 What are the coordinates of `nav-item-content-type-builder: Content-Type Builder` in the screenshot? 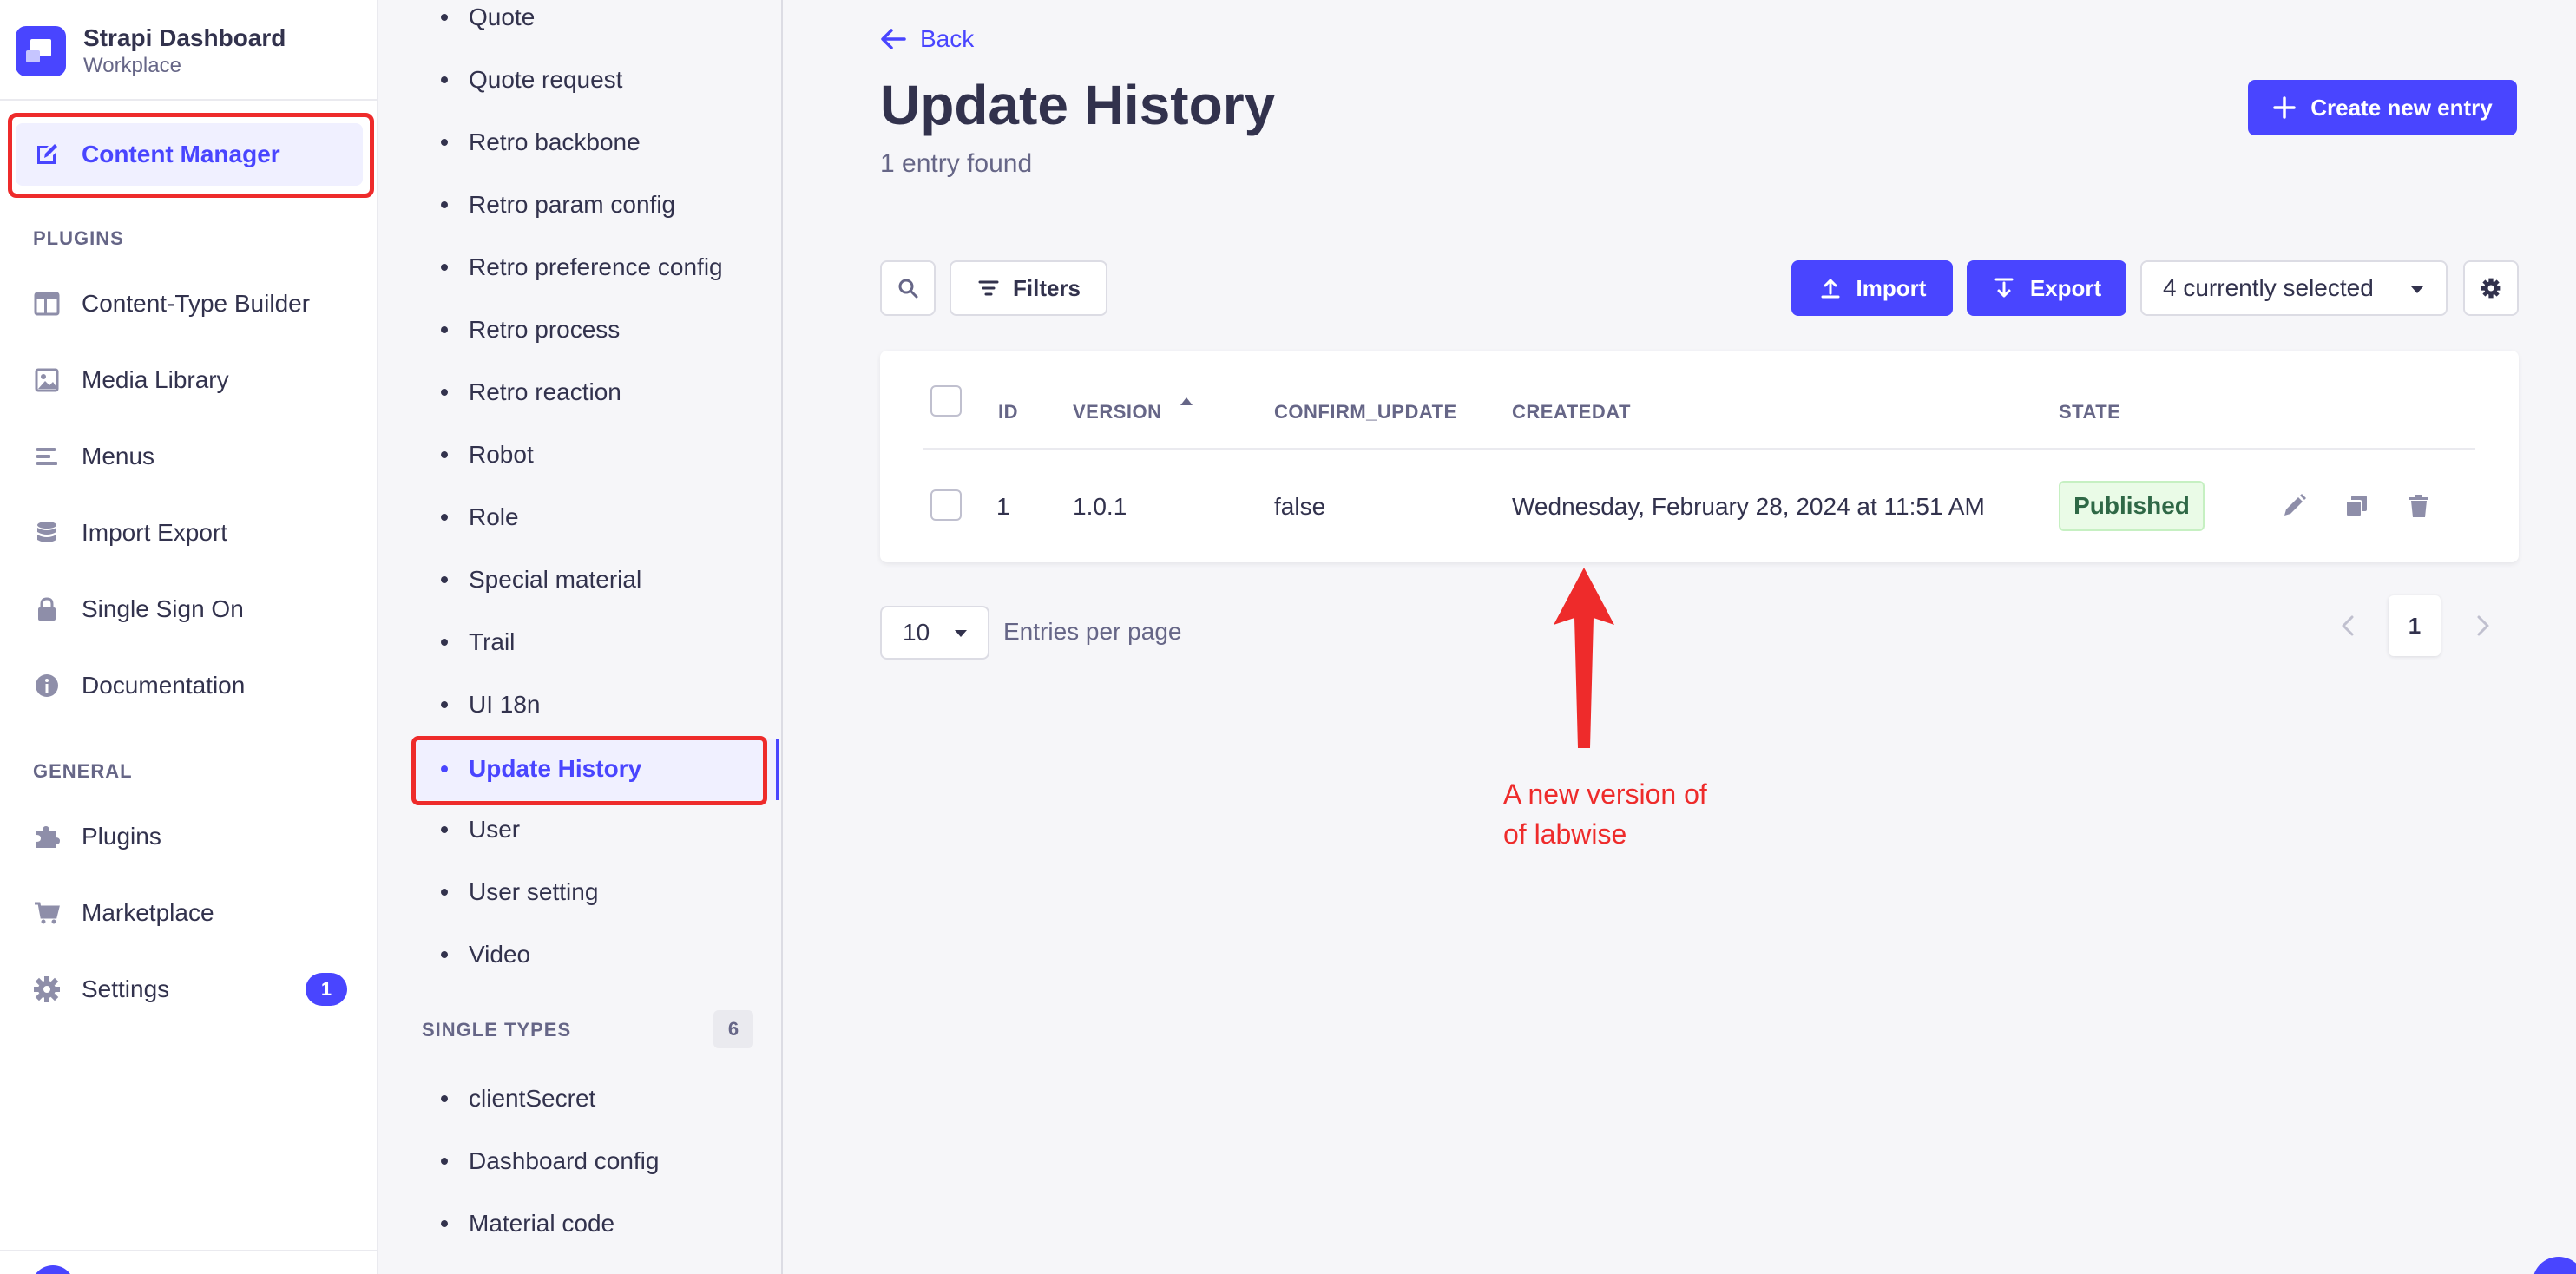 It's located at (189, 304).